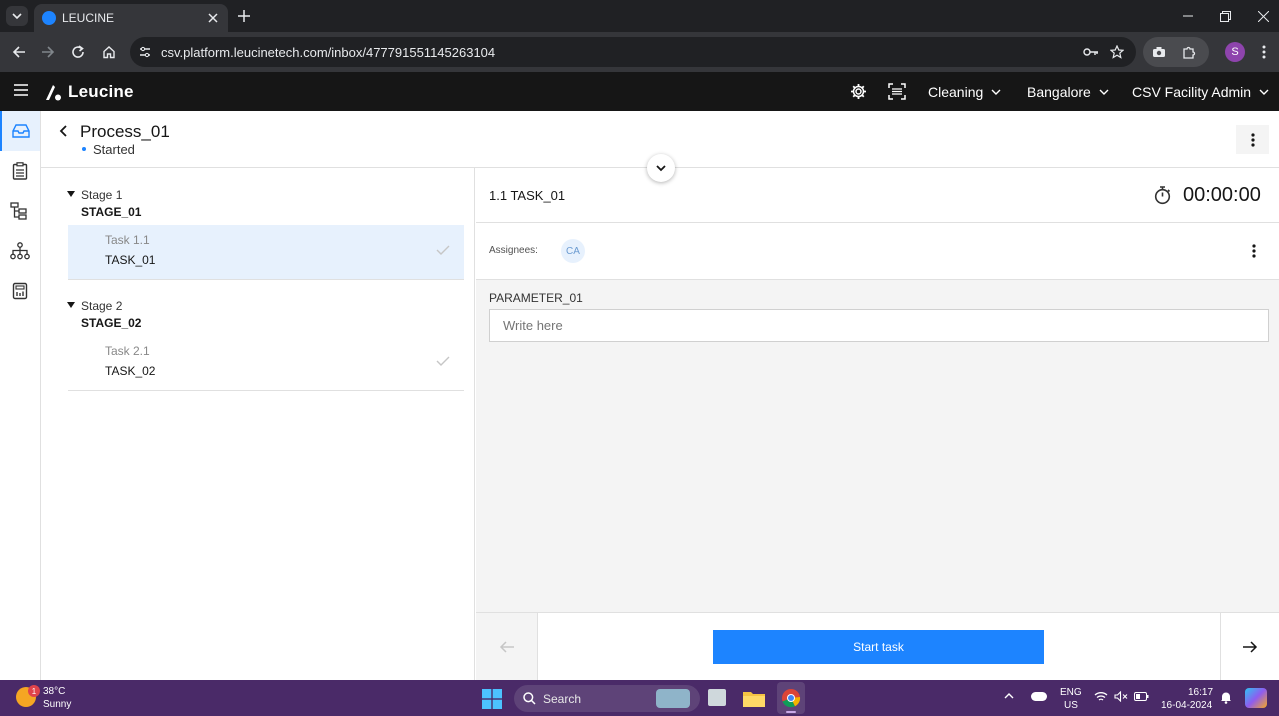 The height and width of the screenshot is (716, 1279). I want to click on notification-bell-icon, so click(1226, 697).